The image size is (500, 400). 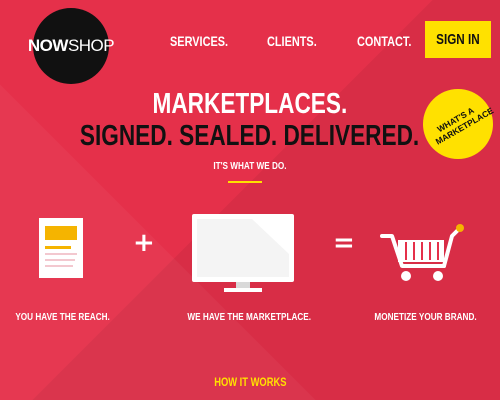 What do you see at coordinates (61, 248) in the screenshot?
I see `document-icon` at bounding box center [61, 248].